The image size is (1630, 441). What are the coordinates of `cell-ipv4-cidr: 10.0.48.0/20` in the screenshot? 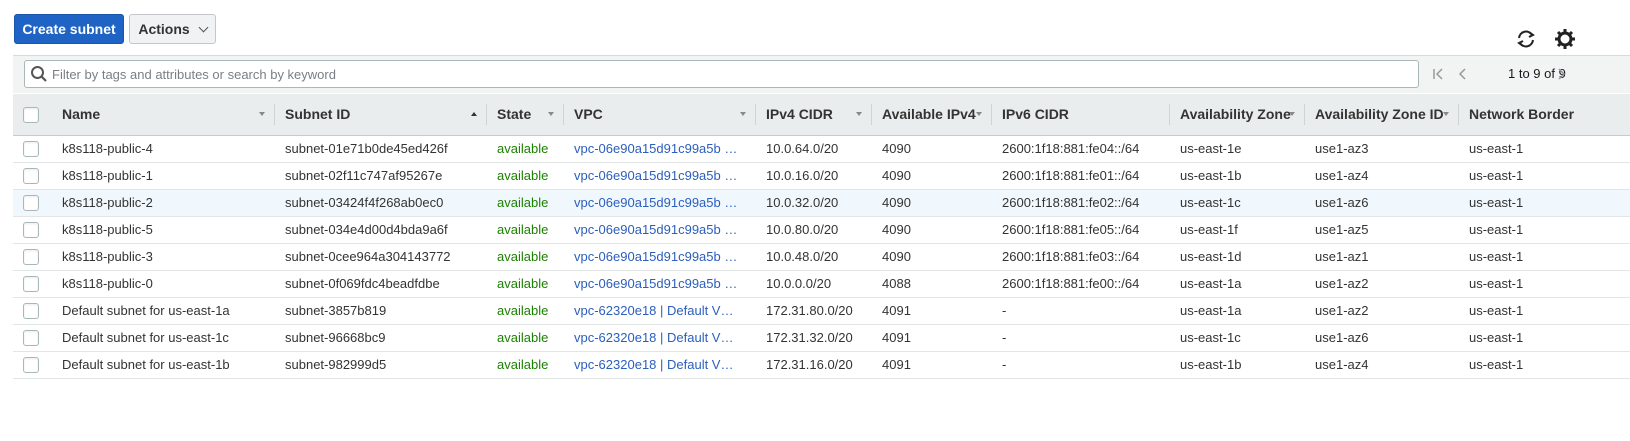 It's located at (814, 257).